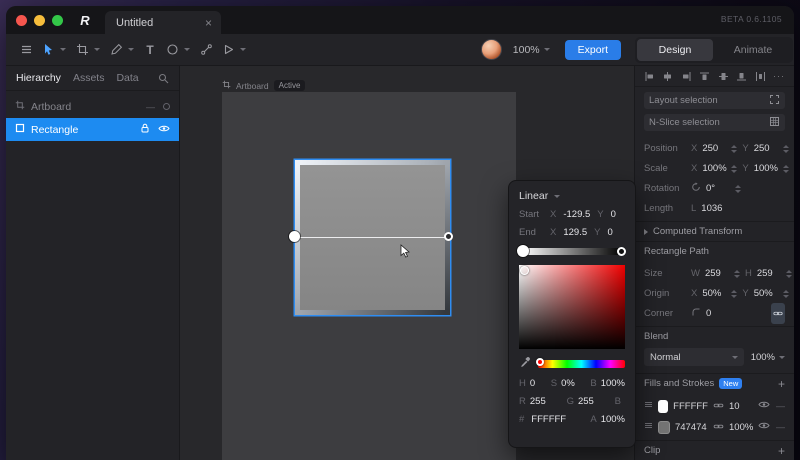 The height and width of the screenshot is (460, 800). I want to click on artboard-tool-icon, so click(82, 50).